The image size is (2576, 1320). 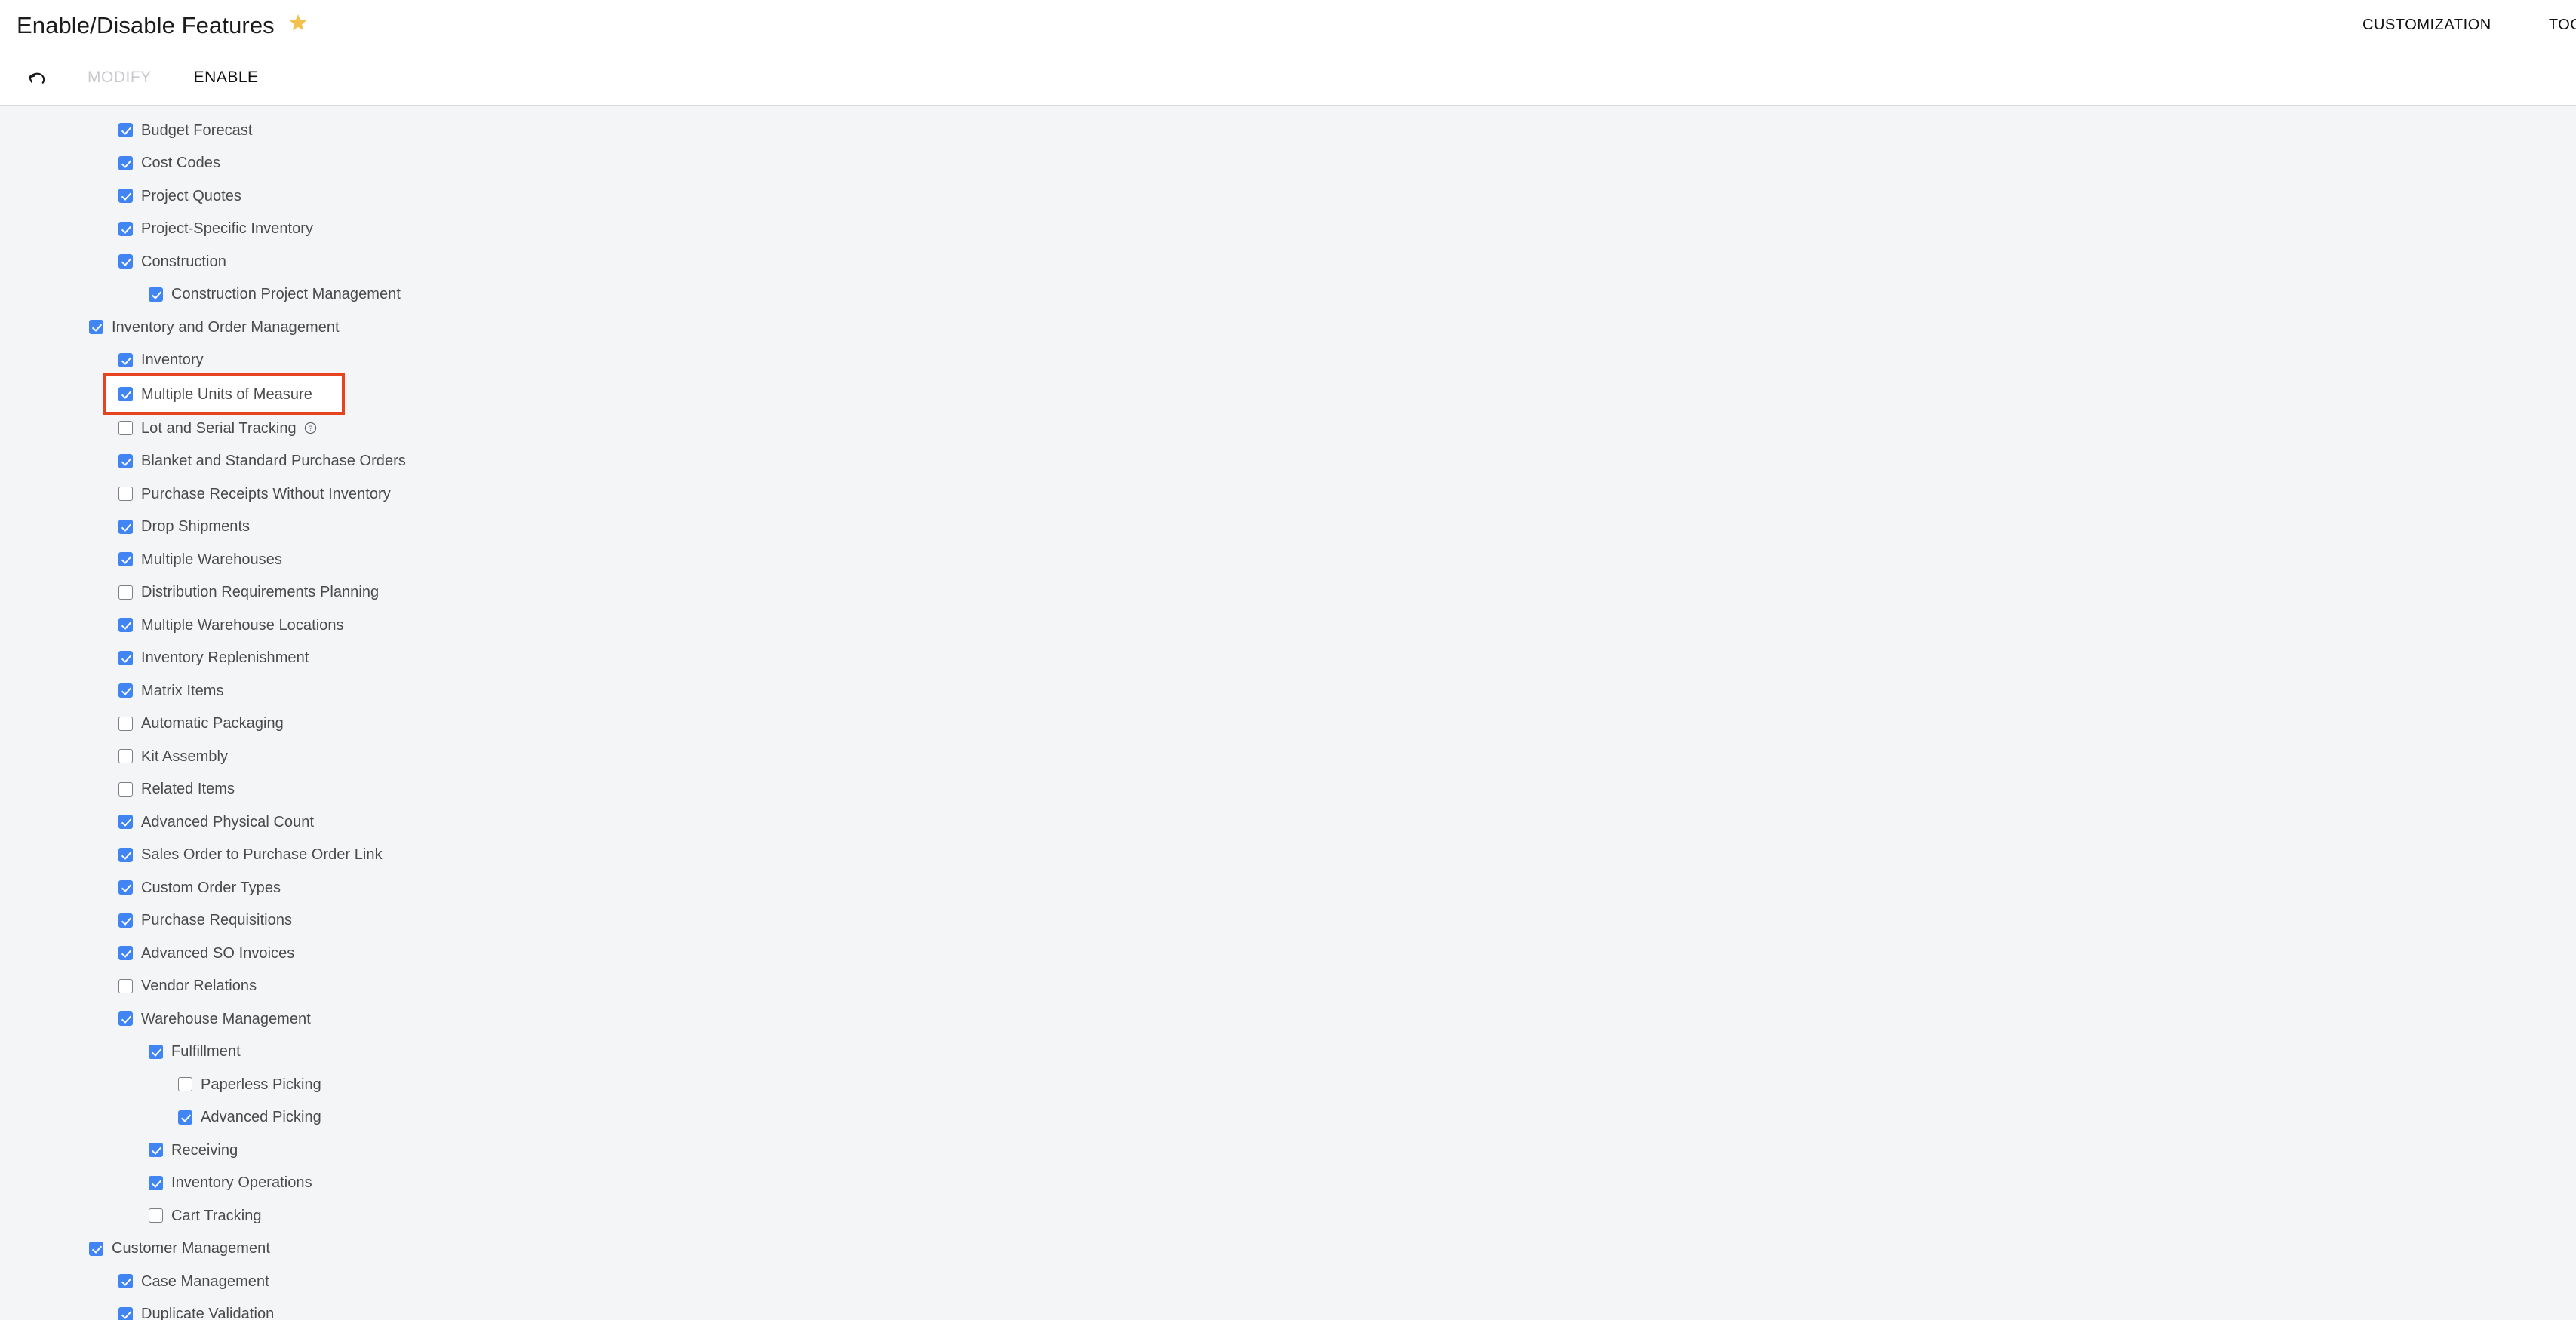 I want to click on feature-row: Drop Shipments, so click(x=1288, y=527).